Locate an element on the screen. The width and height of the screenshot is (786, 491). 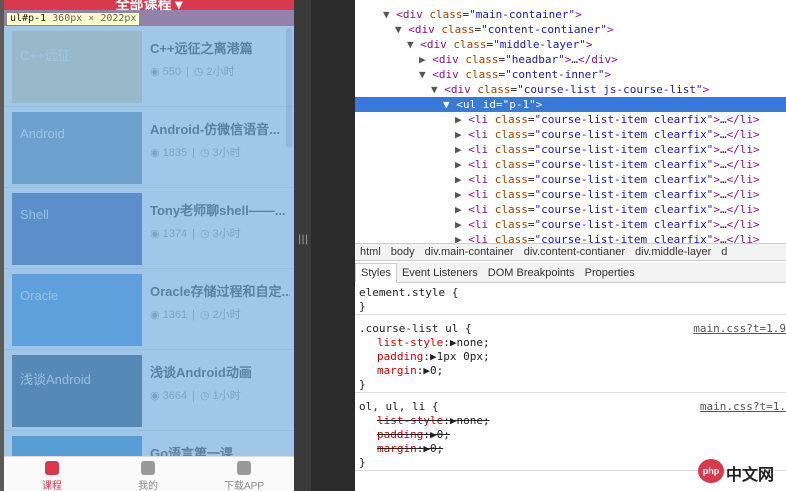
tab-event-listeners: Event Listeners is located at coordinates (440, 273).